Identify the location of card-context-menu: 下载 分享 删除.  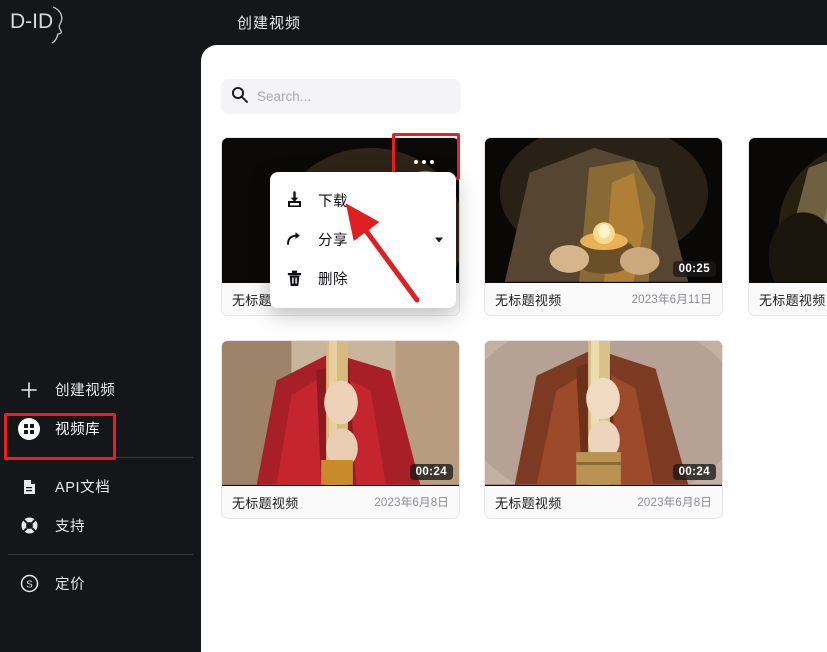
(363, 240).